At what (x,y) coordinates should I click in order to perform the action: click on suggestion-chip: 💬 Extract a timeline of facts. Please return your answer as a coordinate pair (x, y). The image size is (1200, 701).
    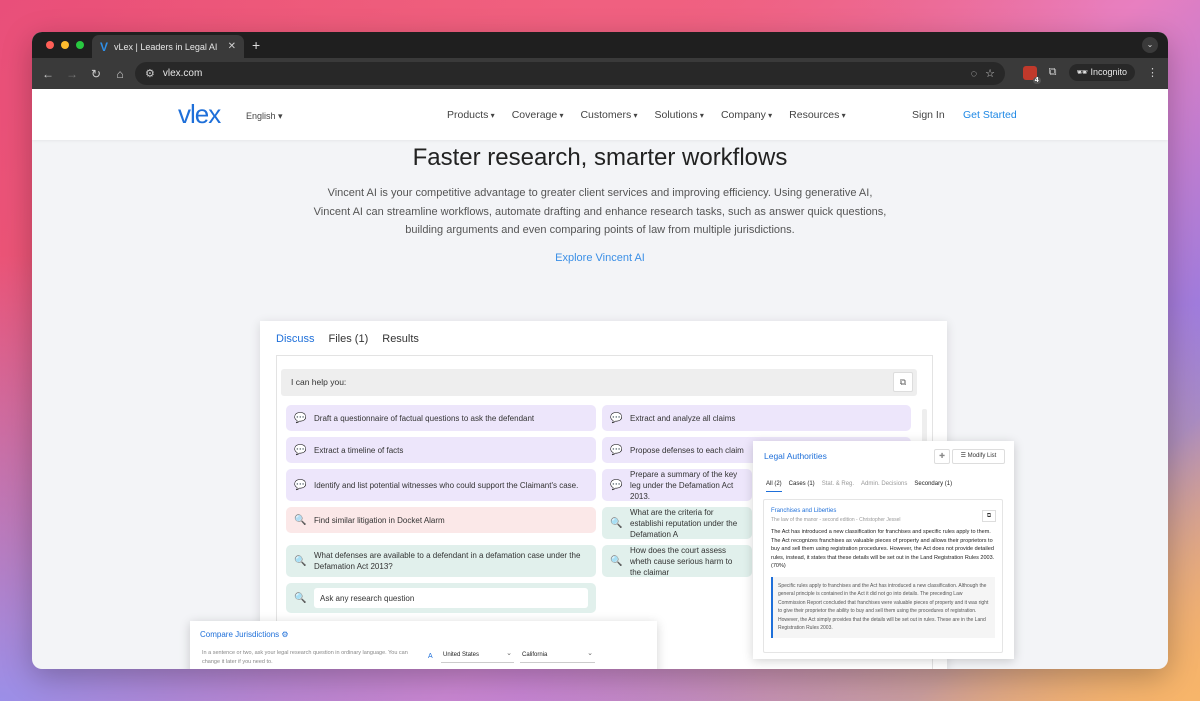
    Looking at the image, I should click on (441, 450).